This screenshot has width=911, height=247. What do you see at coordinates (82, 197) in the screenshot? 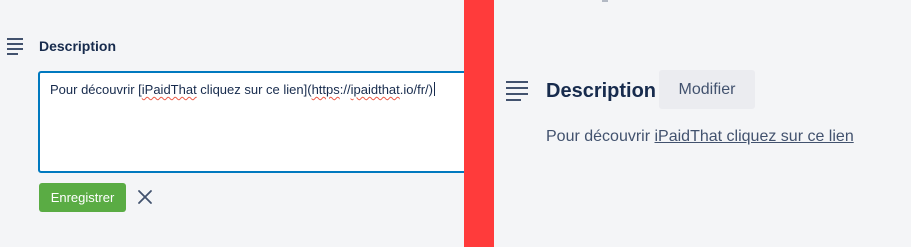
I see `save-button: Enregistrer` at bounding box center [82, 197].